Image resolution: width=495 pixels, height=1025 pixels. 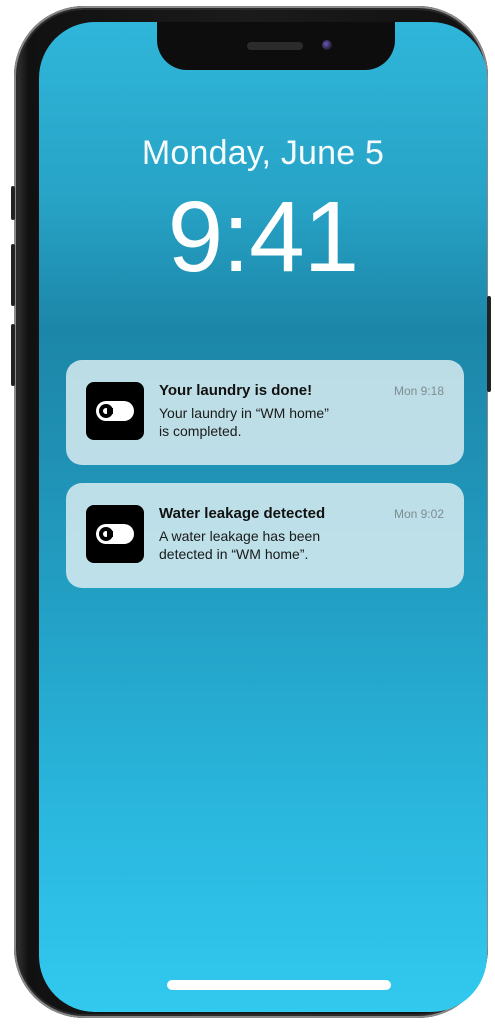 What do you see at coordinates (244, 413) in the screenshot?
I see `notification-body-line: Your laundry in “WM home”` at bounding box center [244, 413].